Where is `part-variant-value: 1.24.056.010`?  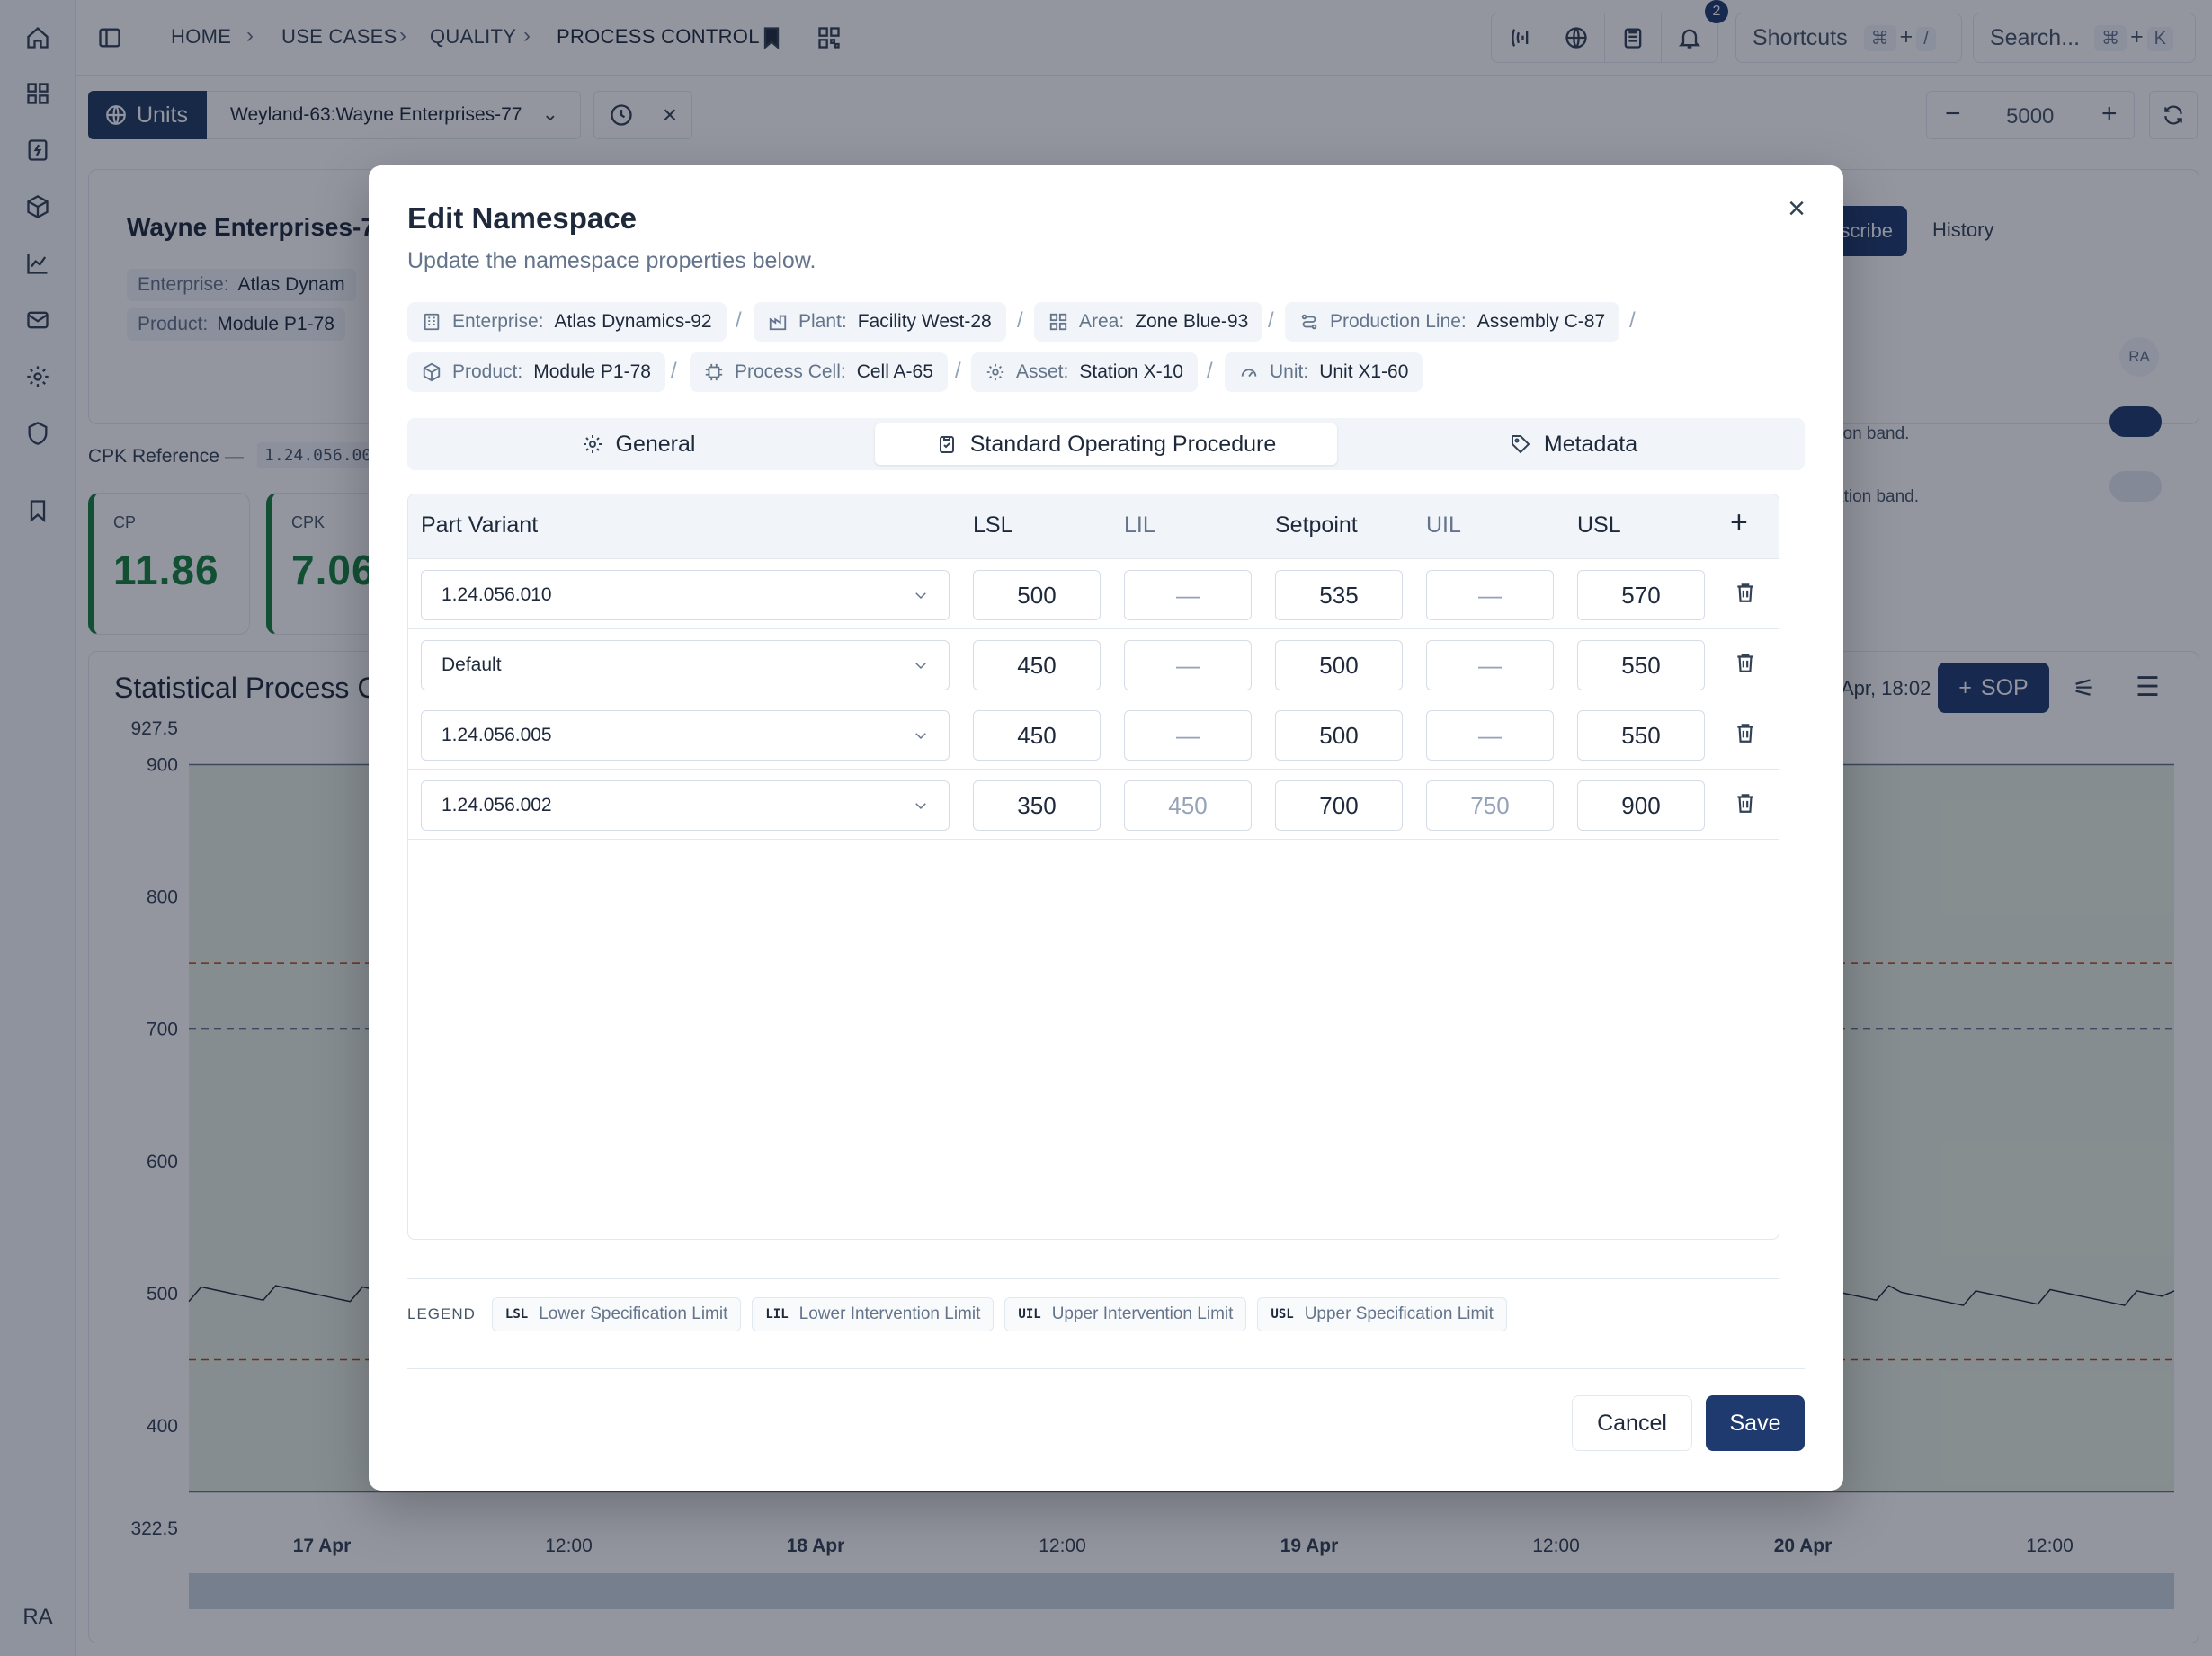 part-variant-value: 1.24.056.010 is located at coordinates (497, 594).